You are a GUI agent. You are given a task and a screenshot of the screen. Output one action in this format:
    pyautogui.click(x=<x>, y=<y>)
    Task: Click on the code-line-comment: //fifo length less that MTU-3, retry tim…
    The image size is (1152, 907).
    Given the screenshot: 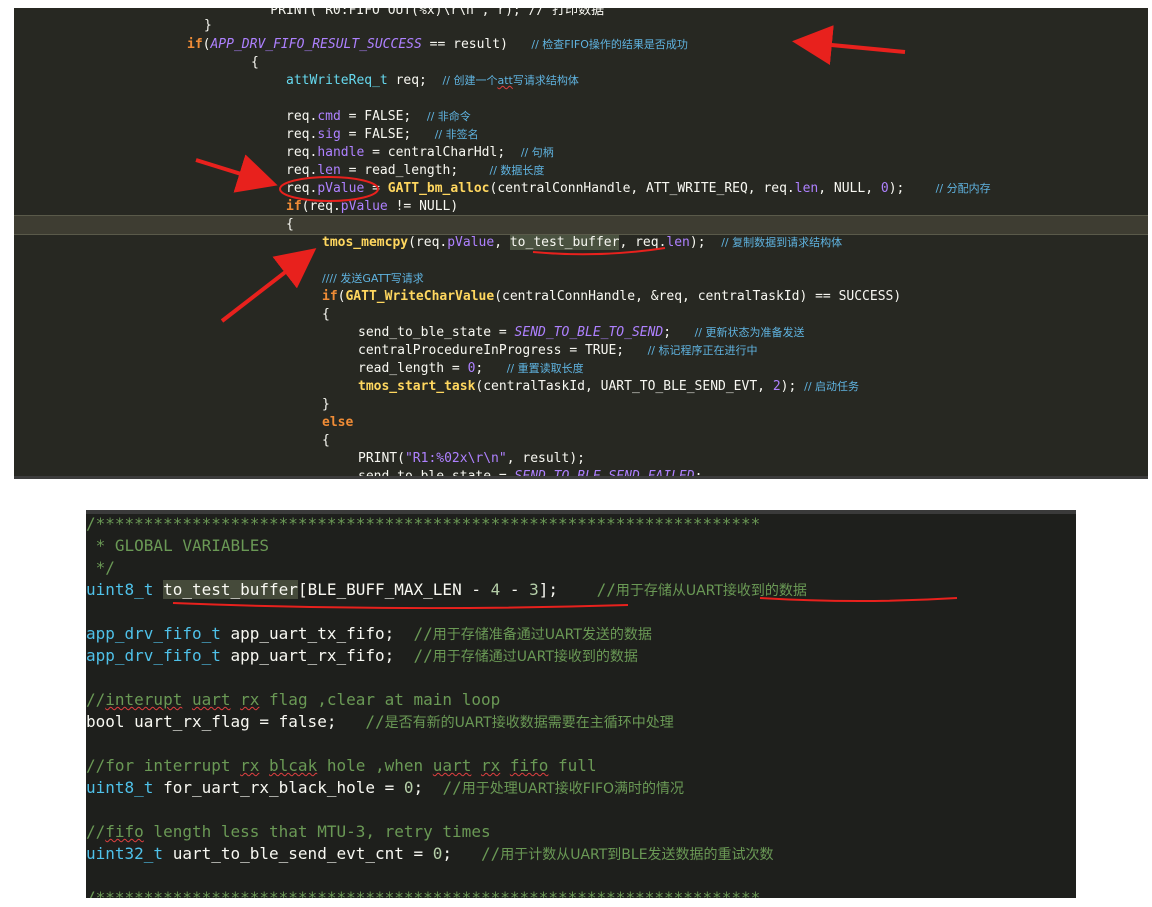 What is the action you would take?
    pyautogui.click(x=288, y=831)
    